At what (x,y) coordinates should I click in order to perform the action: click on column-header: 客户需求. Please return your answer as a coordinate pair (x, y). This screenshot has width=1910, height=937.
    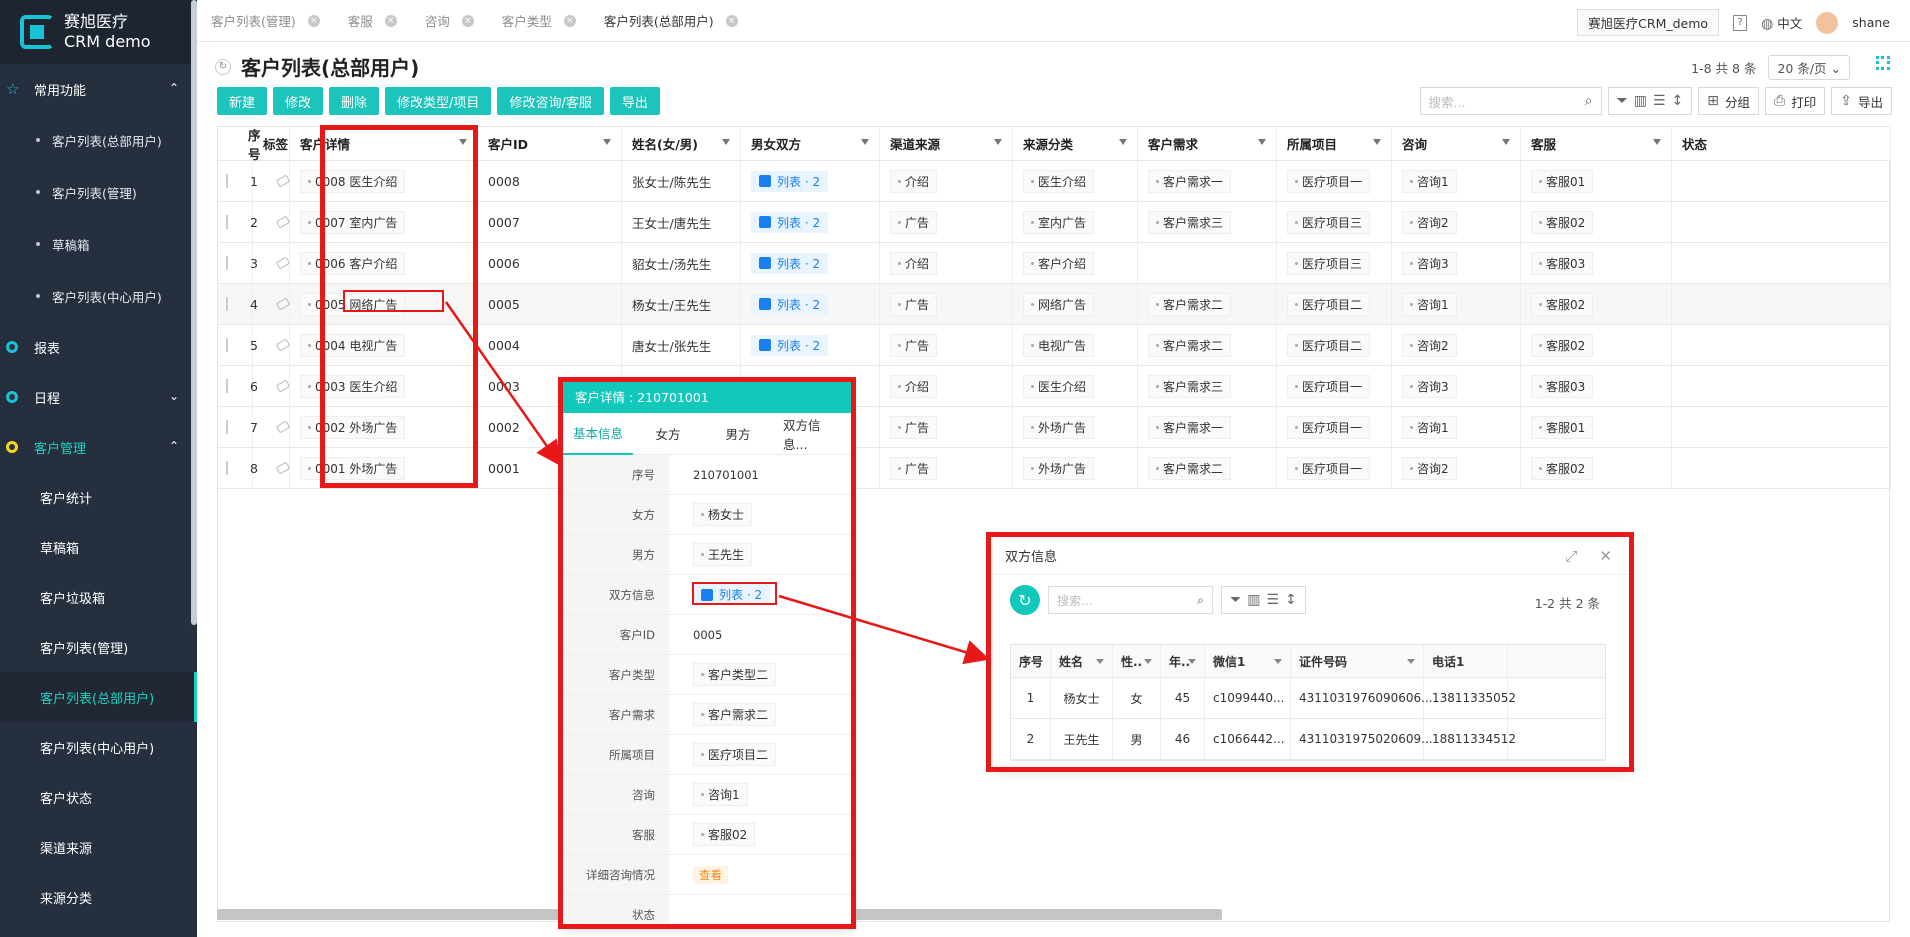
    Looking at the image, I should click on (1207, 143).